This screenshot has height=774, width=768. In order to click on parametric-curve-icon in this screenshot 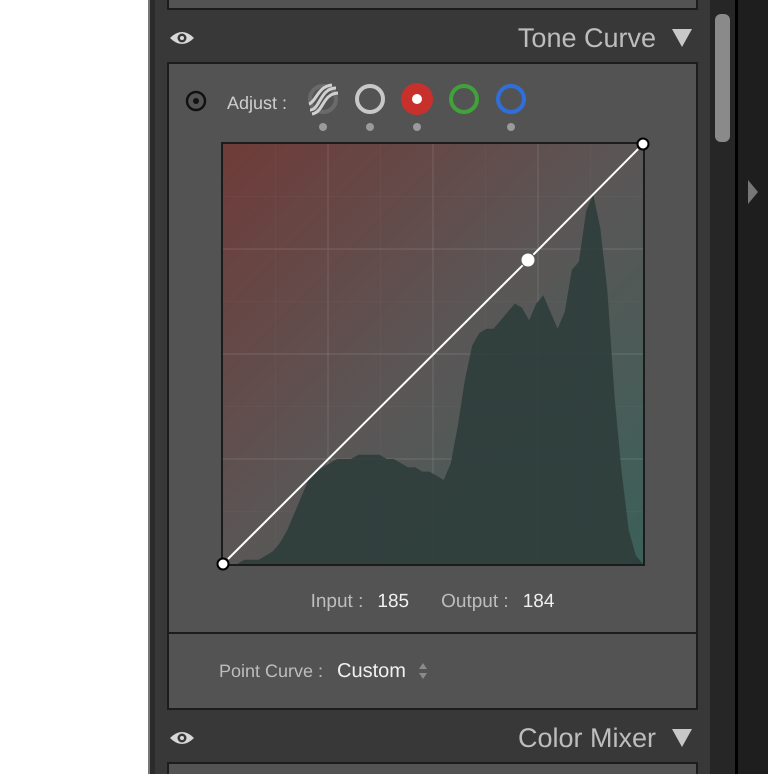, I will do `click(323, 99)`.